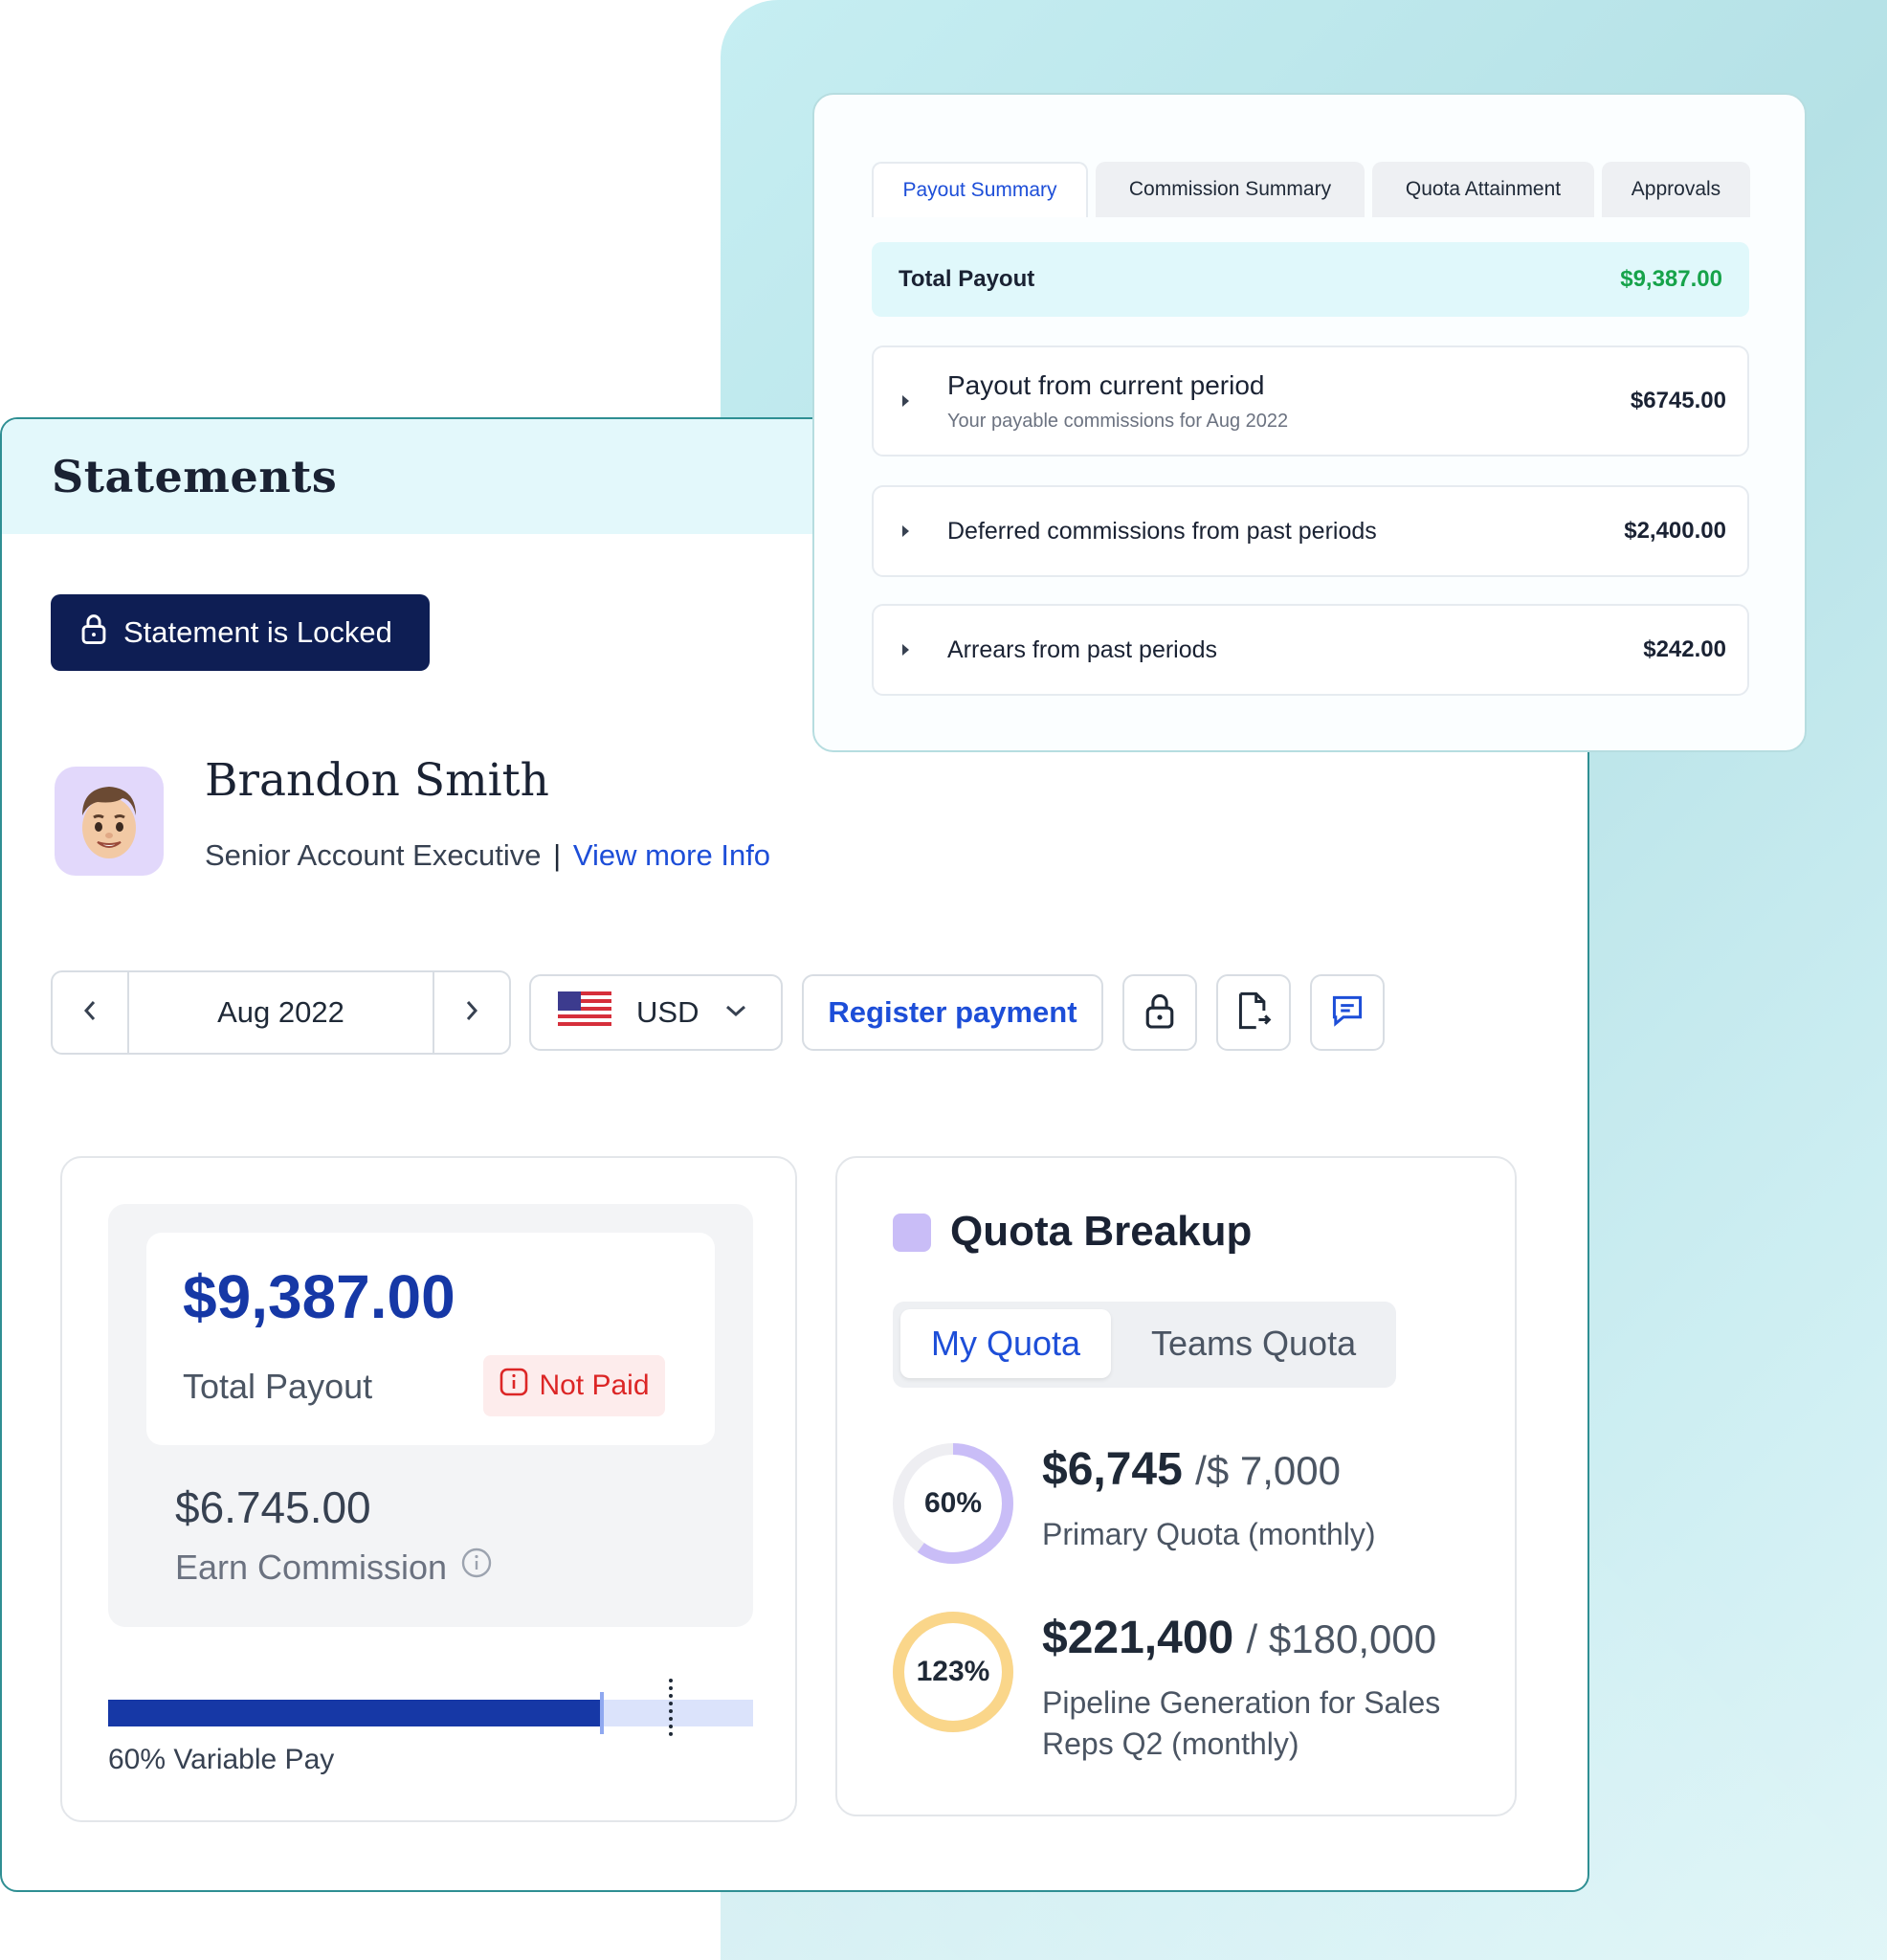 The width and height of the screenshot is (1887, 1960). I want to click on user-name: Brandon Smith, so click(377, 780).